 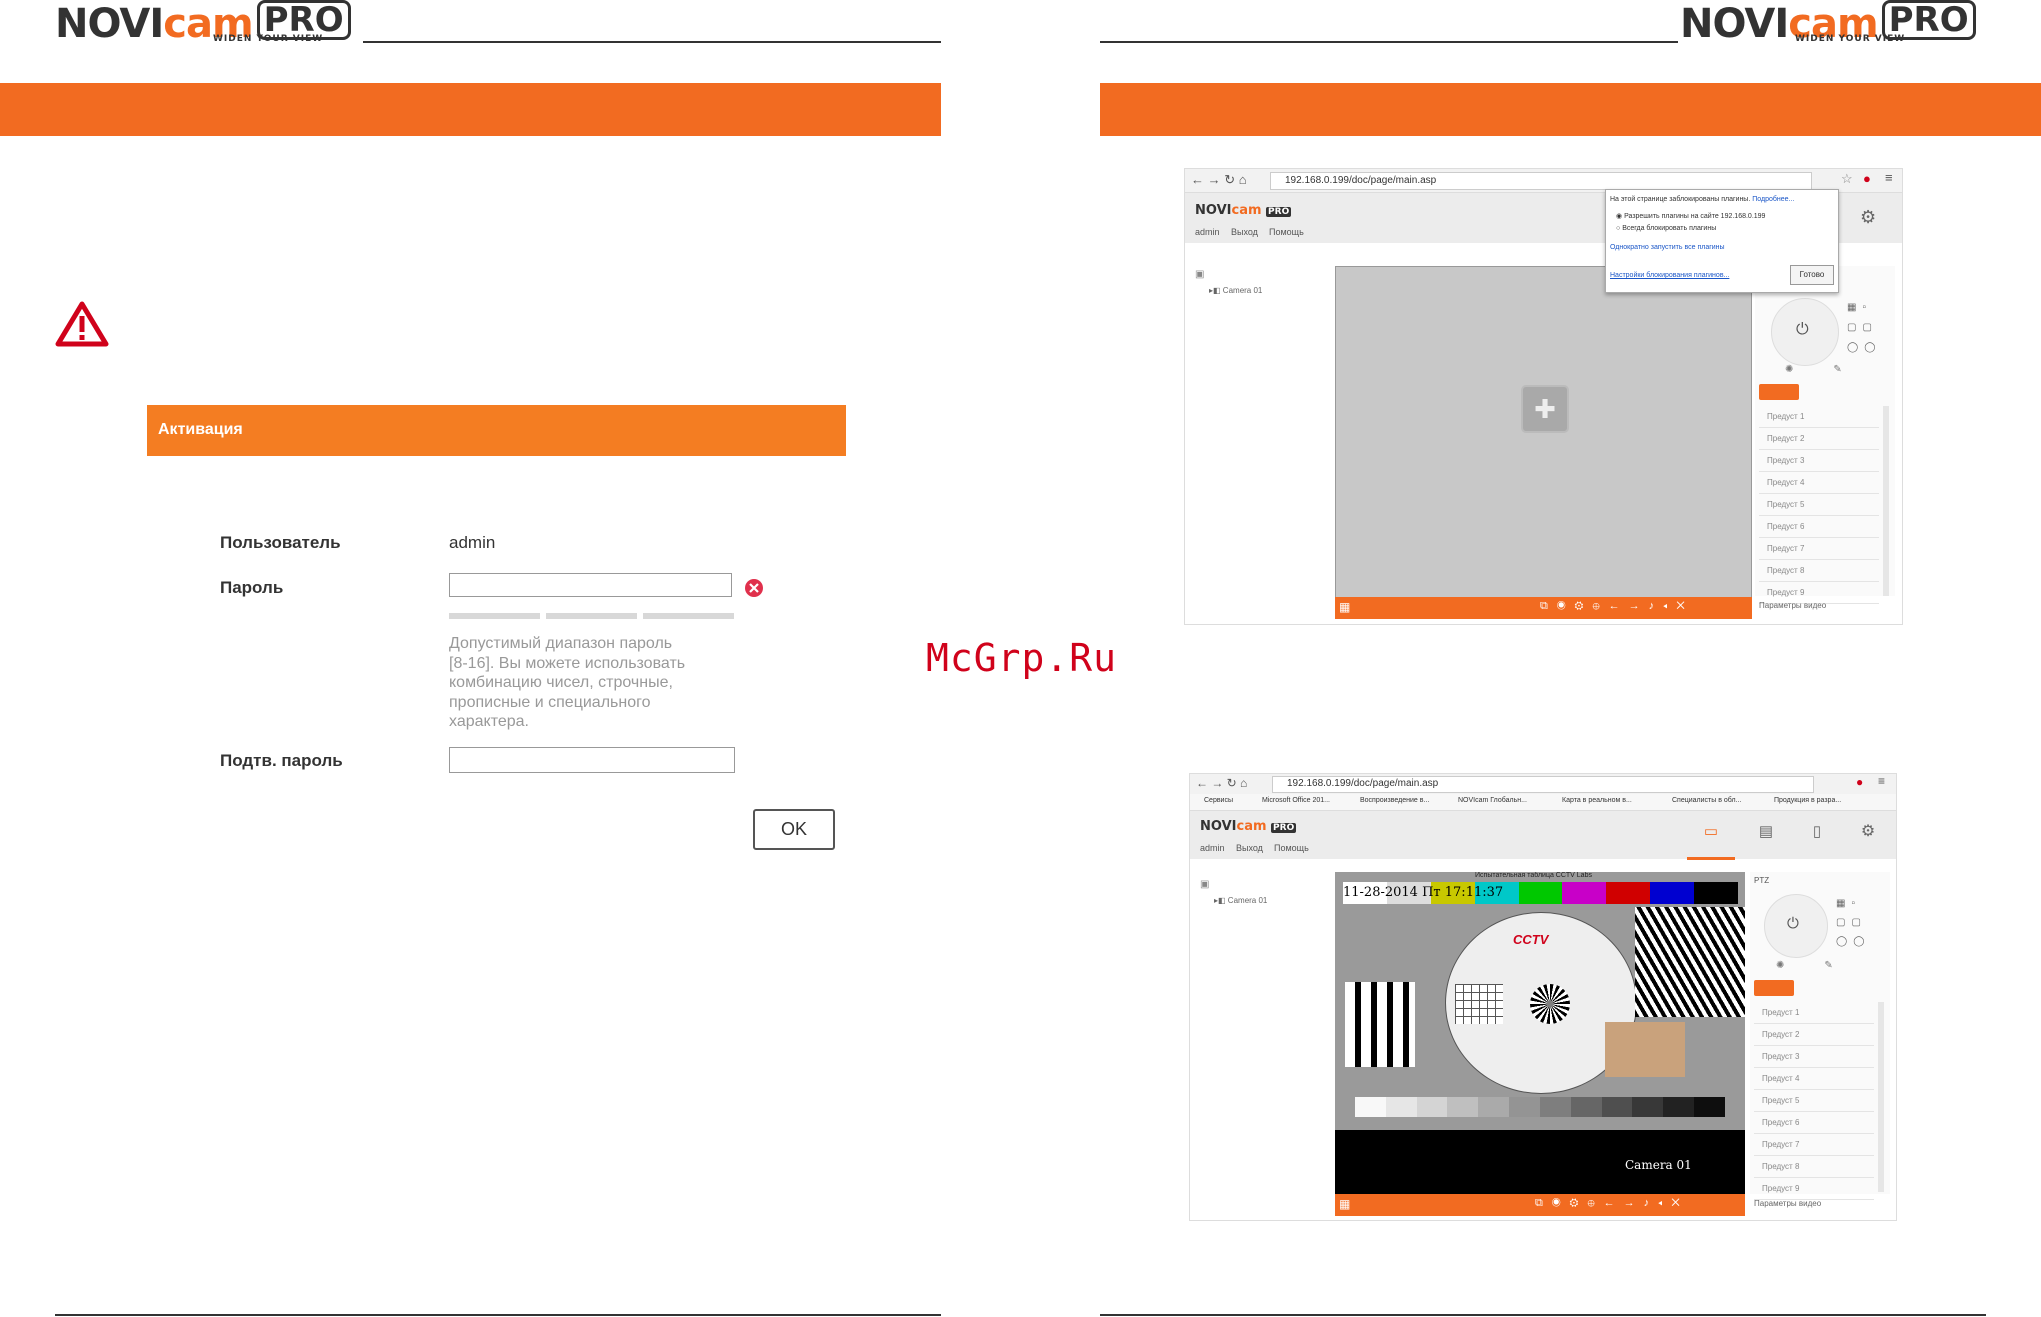 I want to click on menu-admin-2: admin, so click(x=1212, y=848).